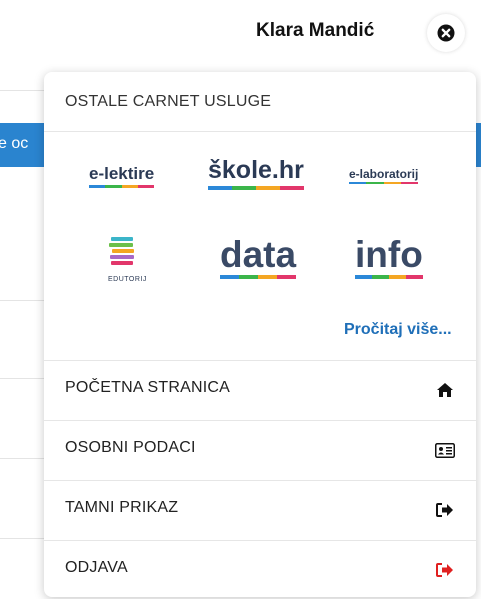 Image resolution: width=481 pixels, height=599 pixels. I want to click on close-menu-button, so click(446, 33).